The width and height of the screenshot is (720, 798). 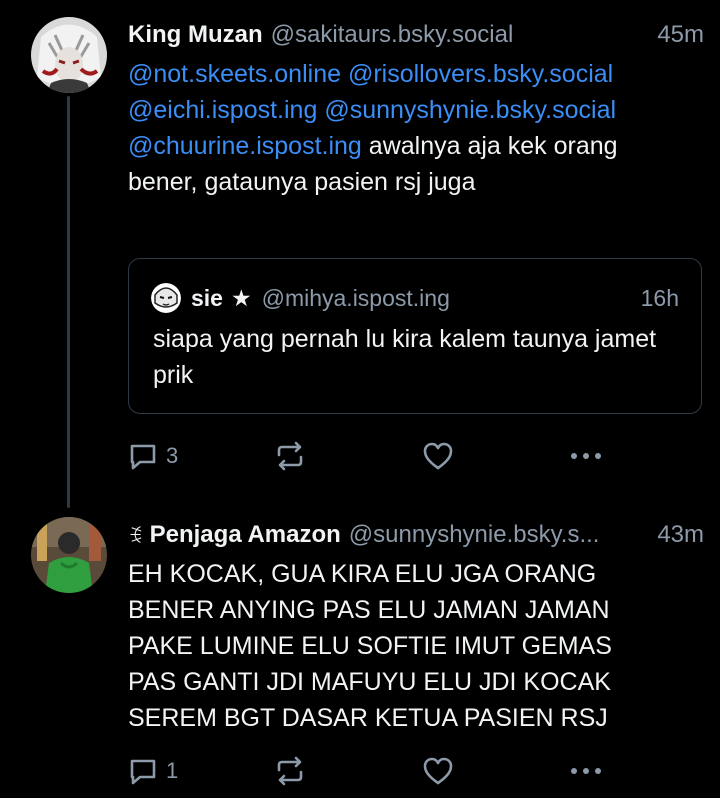 I want to click on mention-link: @sunnyshynie.bsky.social, so click(x=470, y=110).